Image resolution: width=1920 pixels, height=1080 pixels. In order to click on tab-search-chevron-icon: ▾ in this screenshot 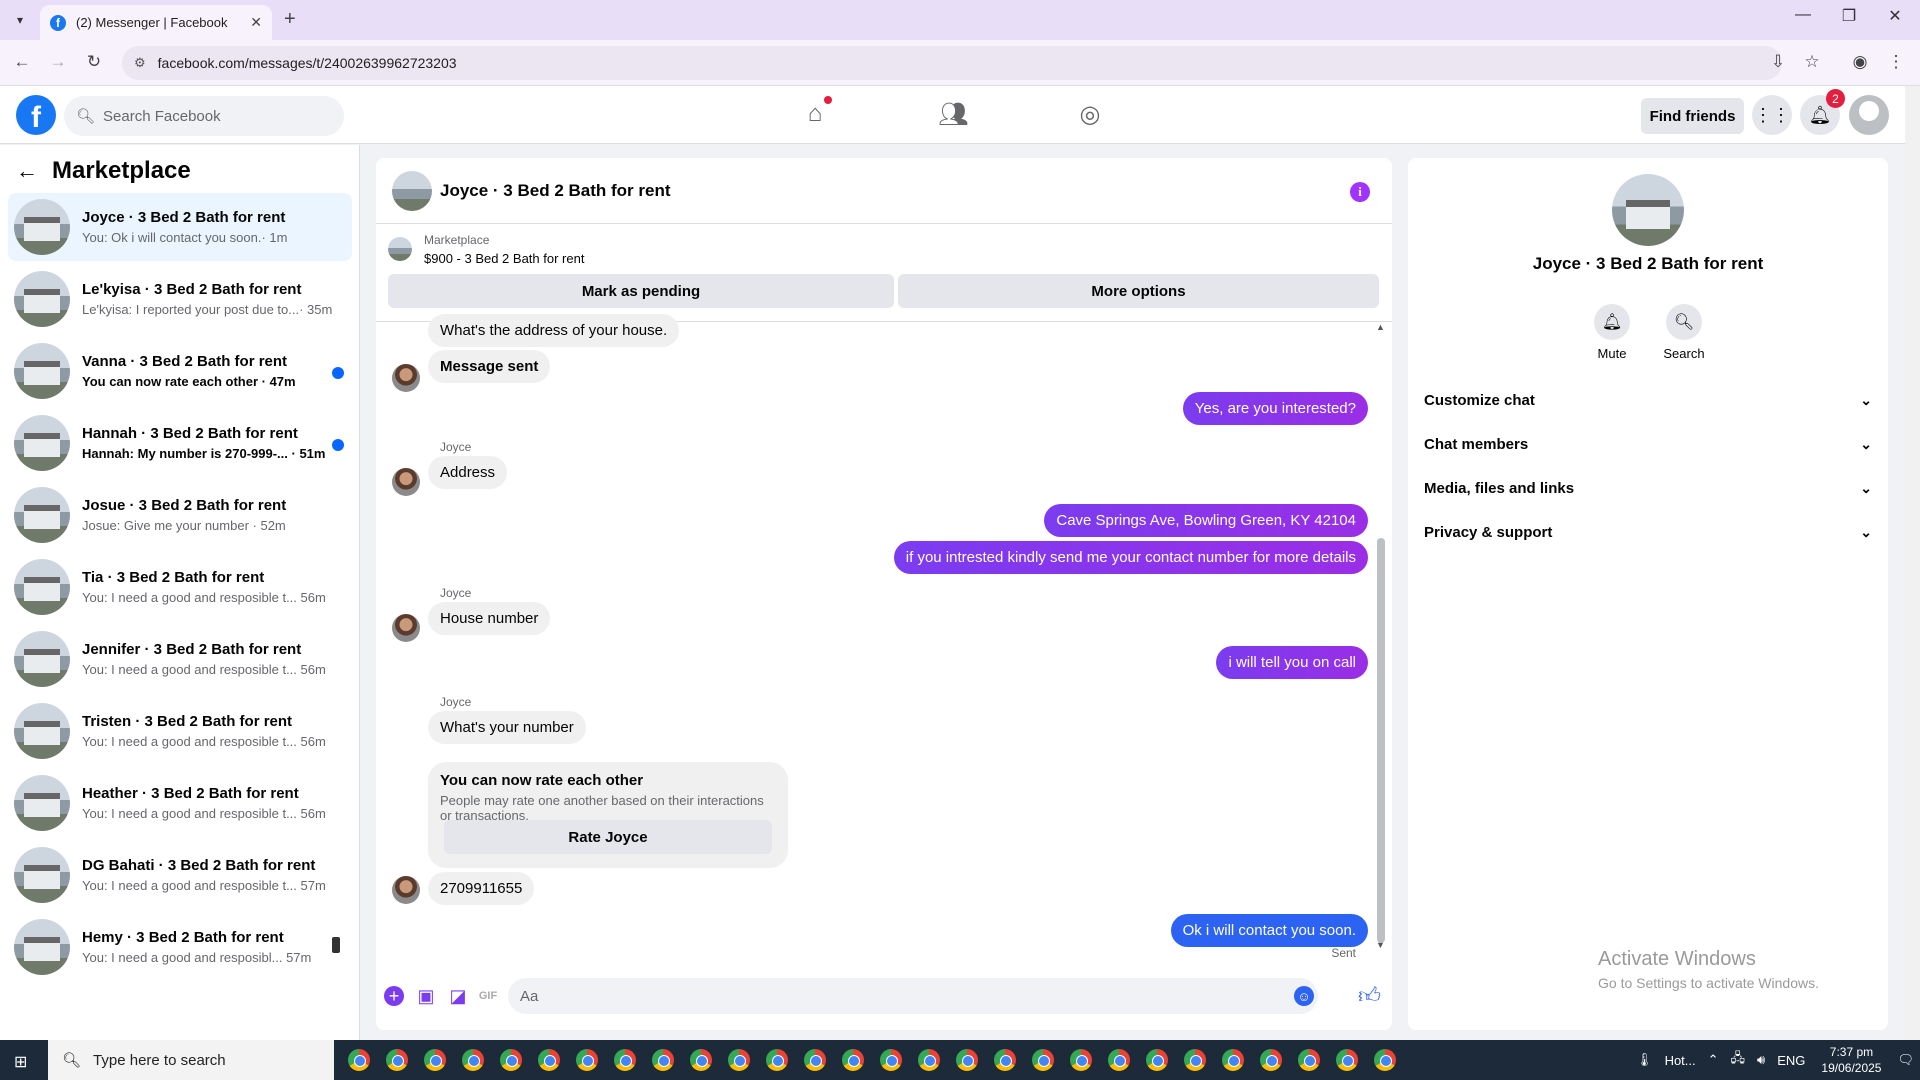, I will do `click(20, 20)`.